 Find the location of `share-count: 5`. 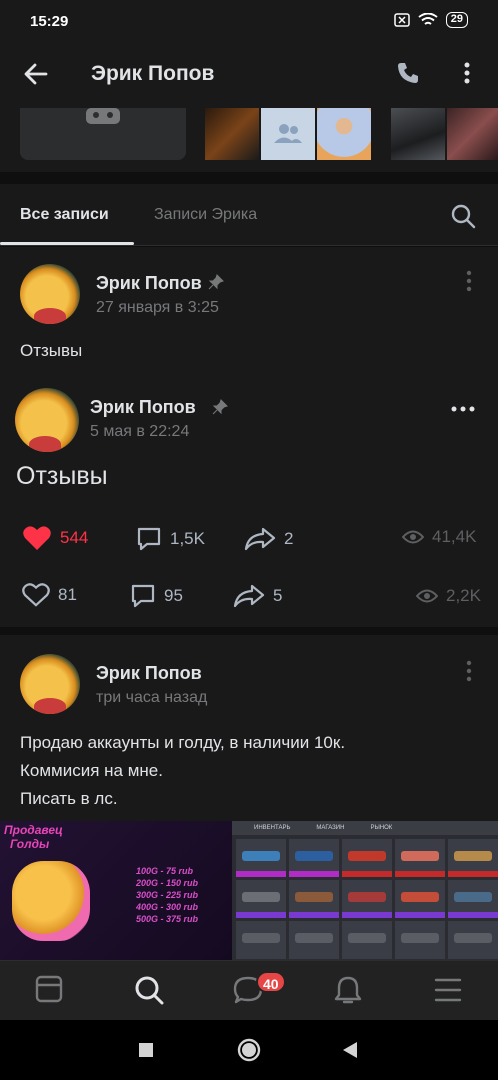

share-count: 5 is located at coordinates (278, 595).